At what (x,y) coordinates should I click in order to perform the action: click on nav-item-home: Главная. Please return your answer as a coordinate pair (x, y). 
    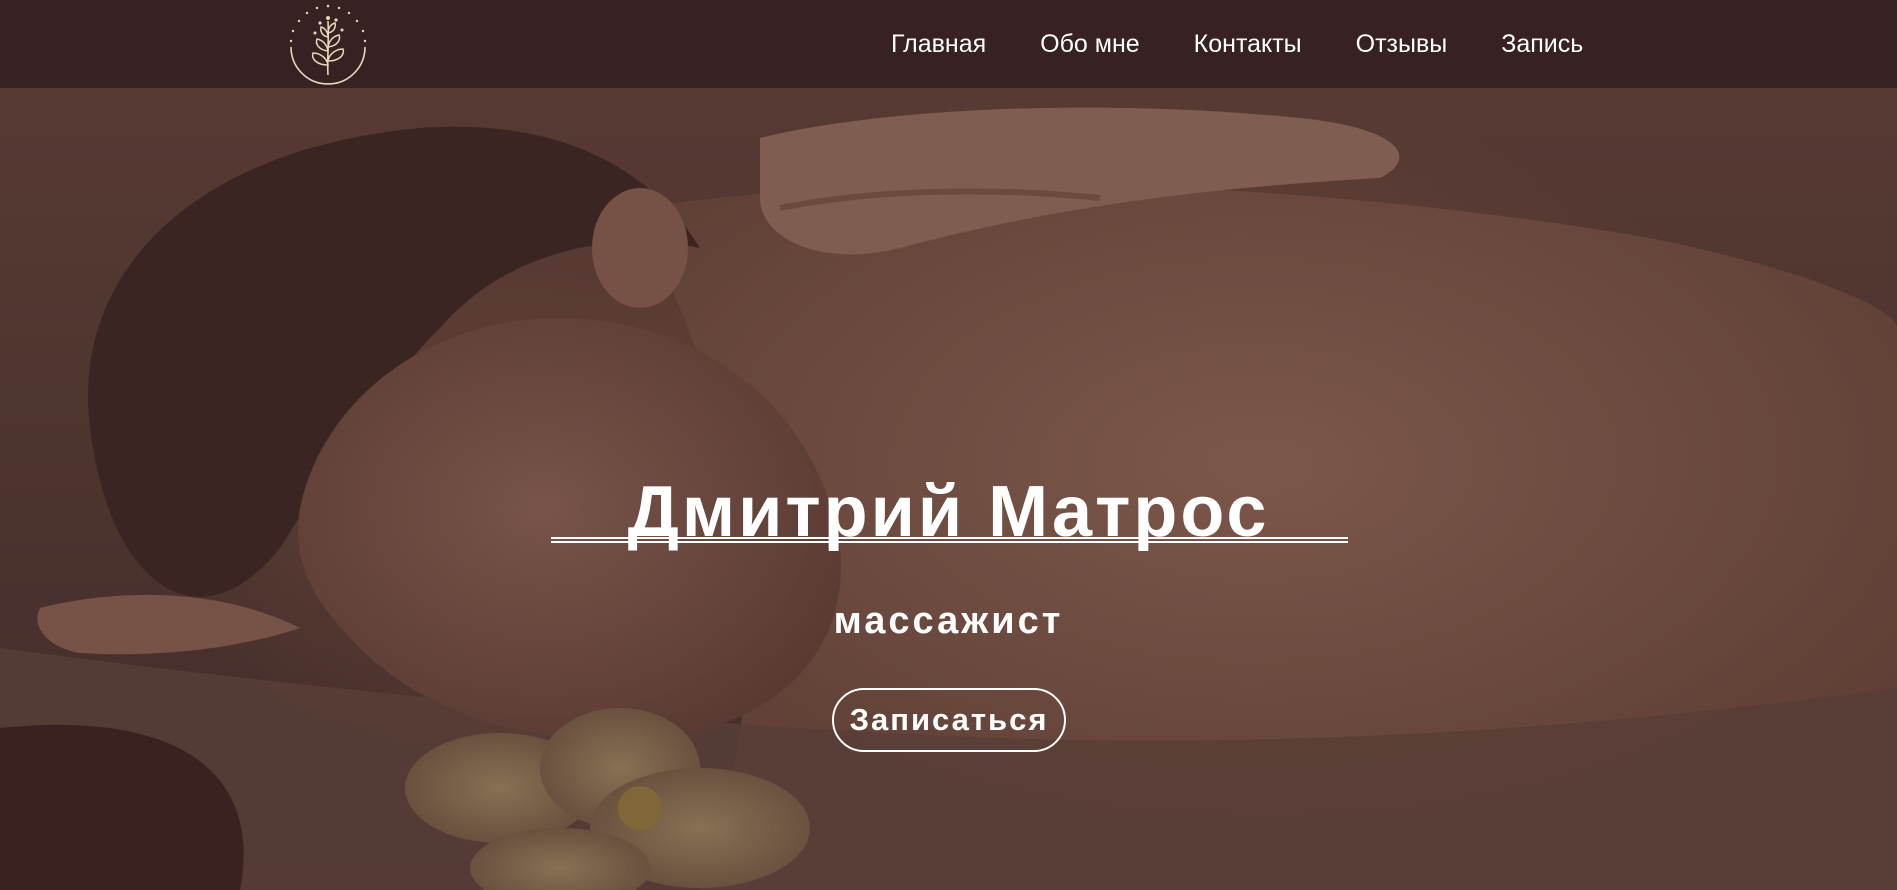
    Looking at the image, I should click on (938, 44).